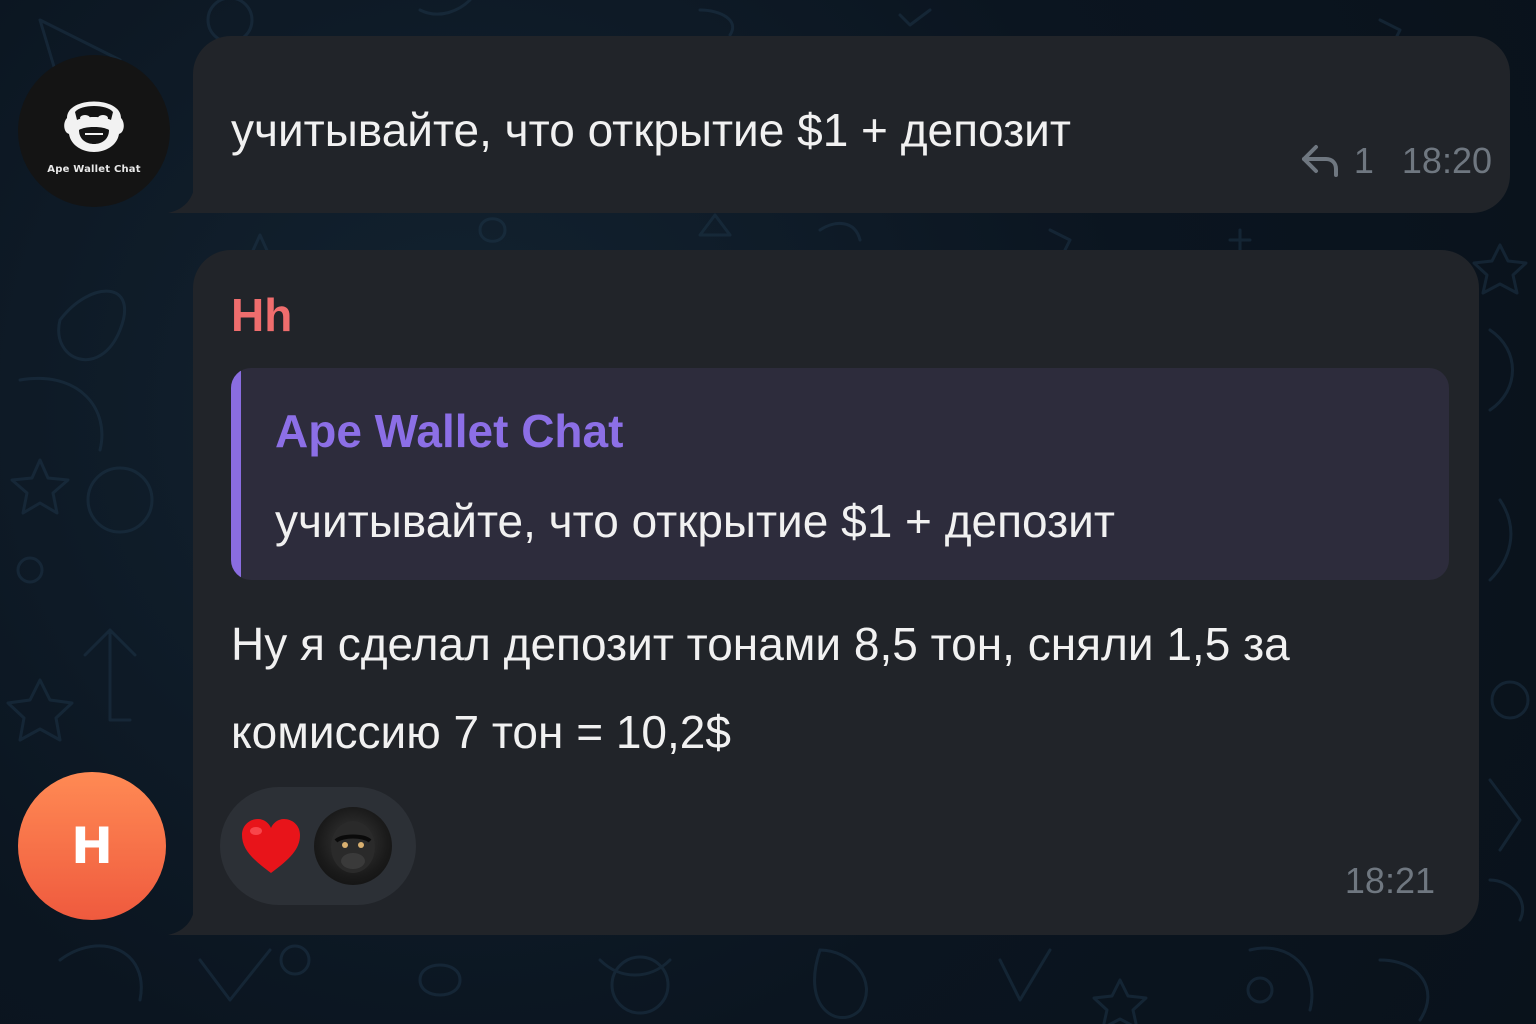  I want to click on ape-avatar-icon, so click(353, 846).